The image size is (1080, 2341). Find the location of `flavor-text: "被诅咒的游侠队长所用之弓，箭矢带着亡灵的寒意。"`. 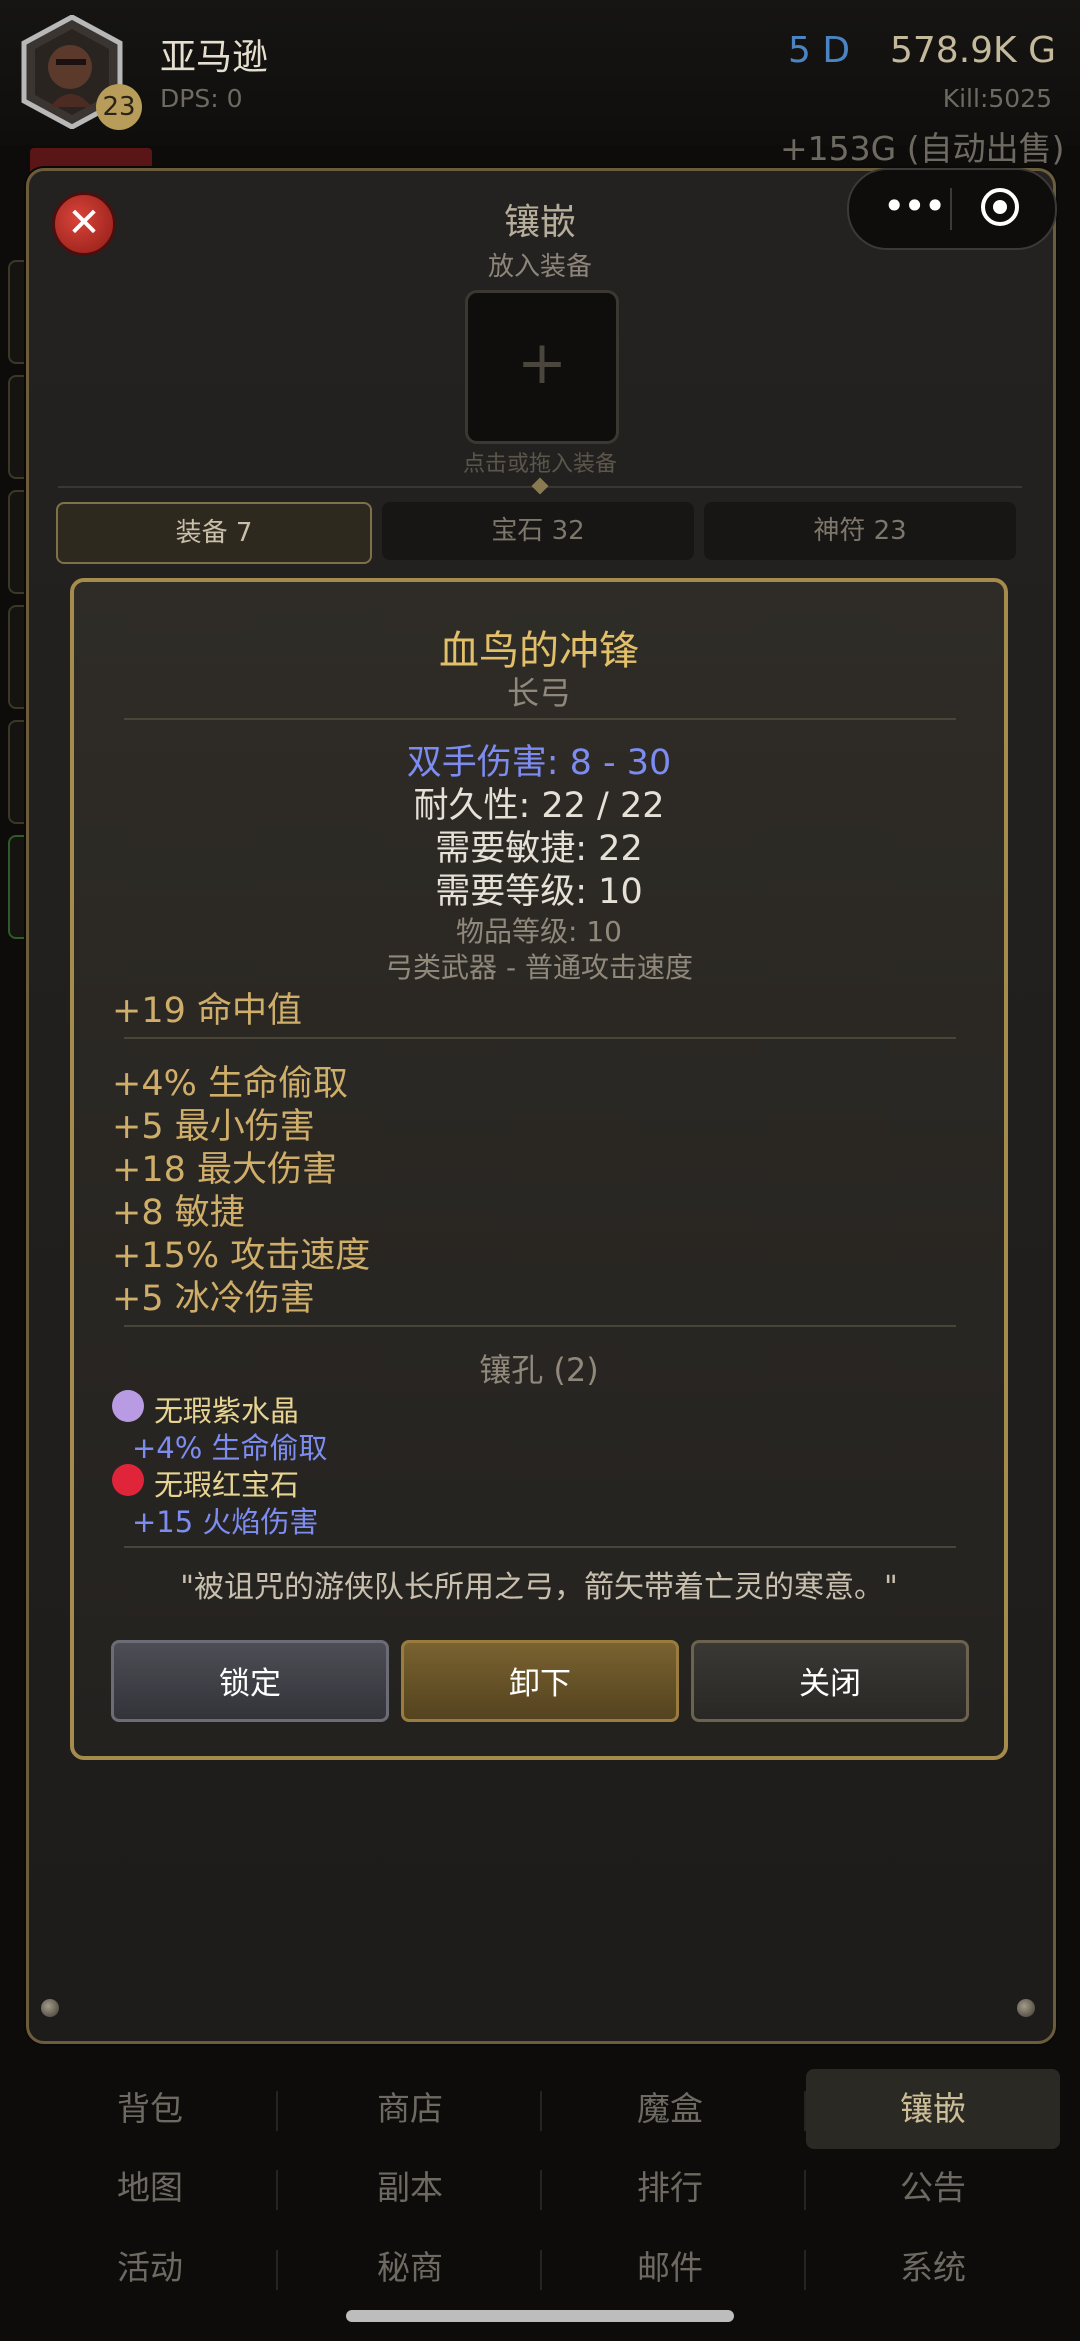

flavor-text: "被诅咒的游侠队长所用之弓，箭矢带着亡灵的寒意。" is located at coordinates (539, 1587).